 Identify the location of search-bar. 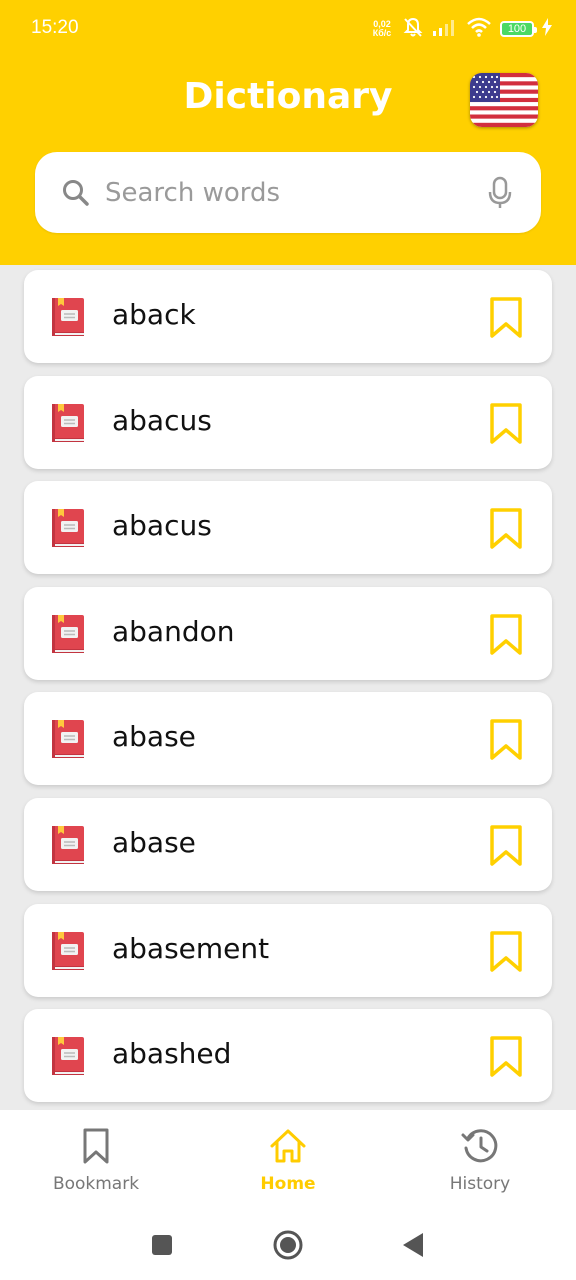
(288, 192).